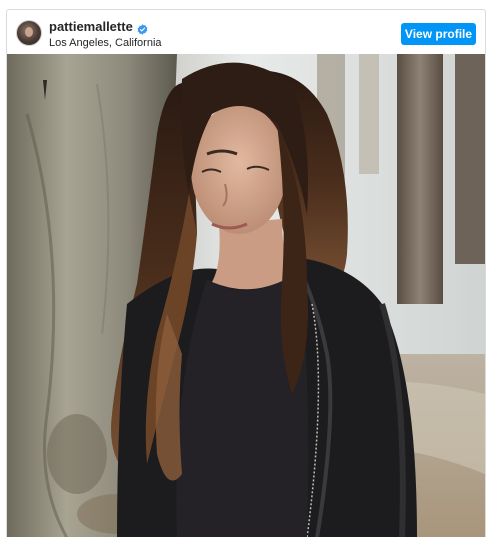 The height and width of the screenshot is (537, 504). I want to click on view-profile-button: View profile, so click(438, 34).